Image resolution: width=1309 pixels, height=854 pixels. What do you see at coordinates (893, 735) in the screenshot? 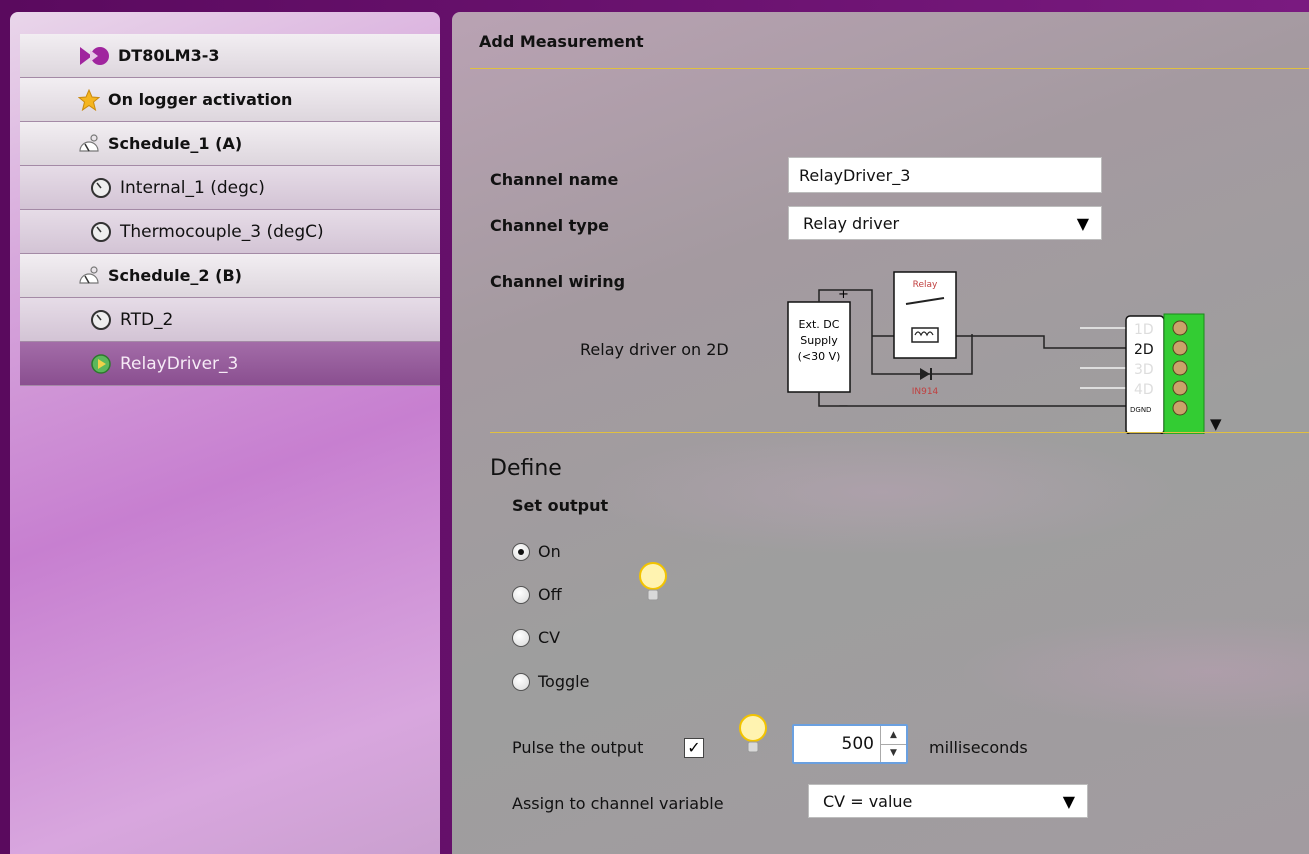
I see `spin-up-icon: ▲` at bounding box center [893, 735].